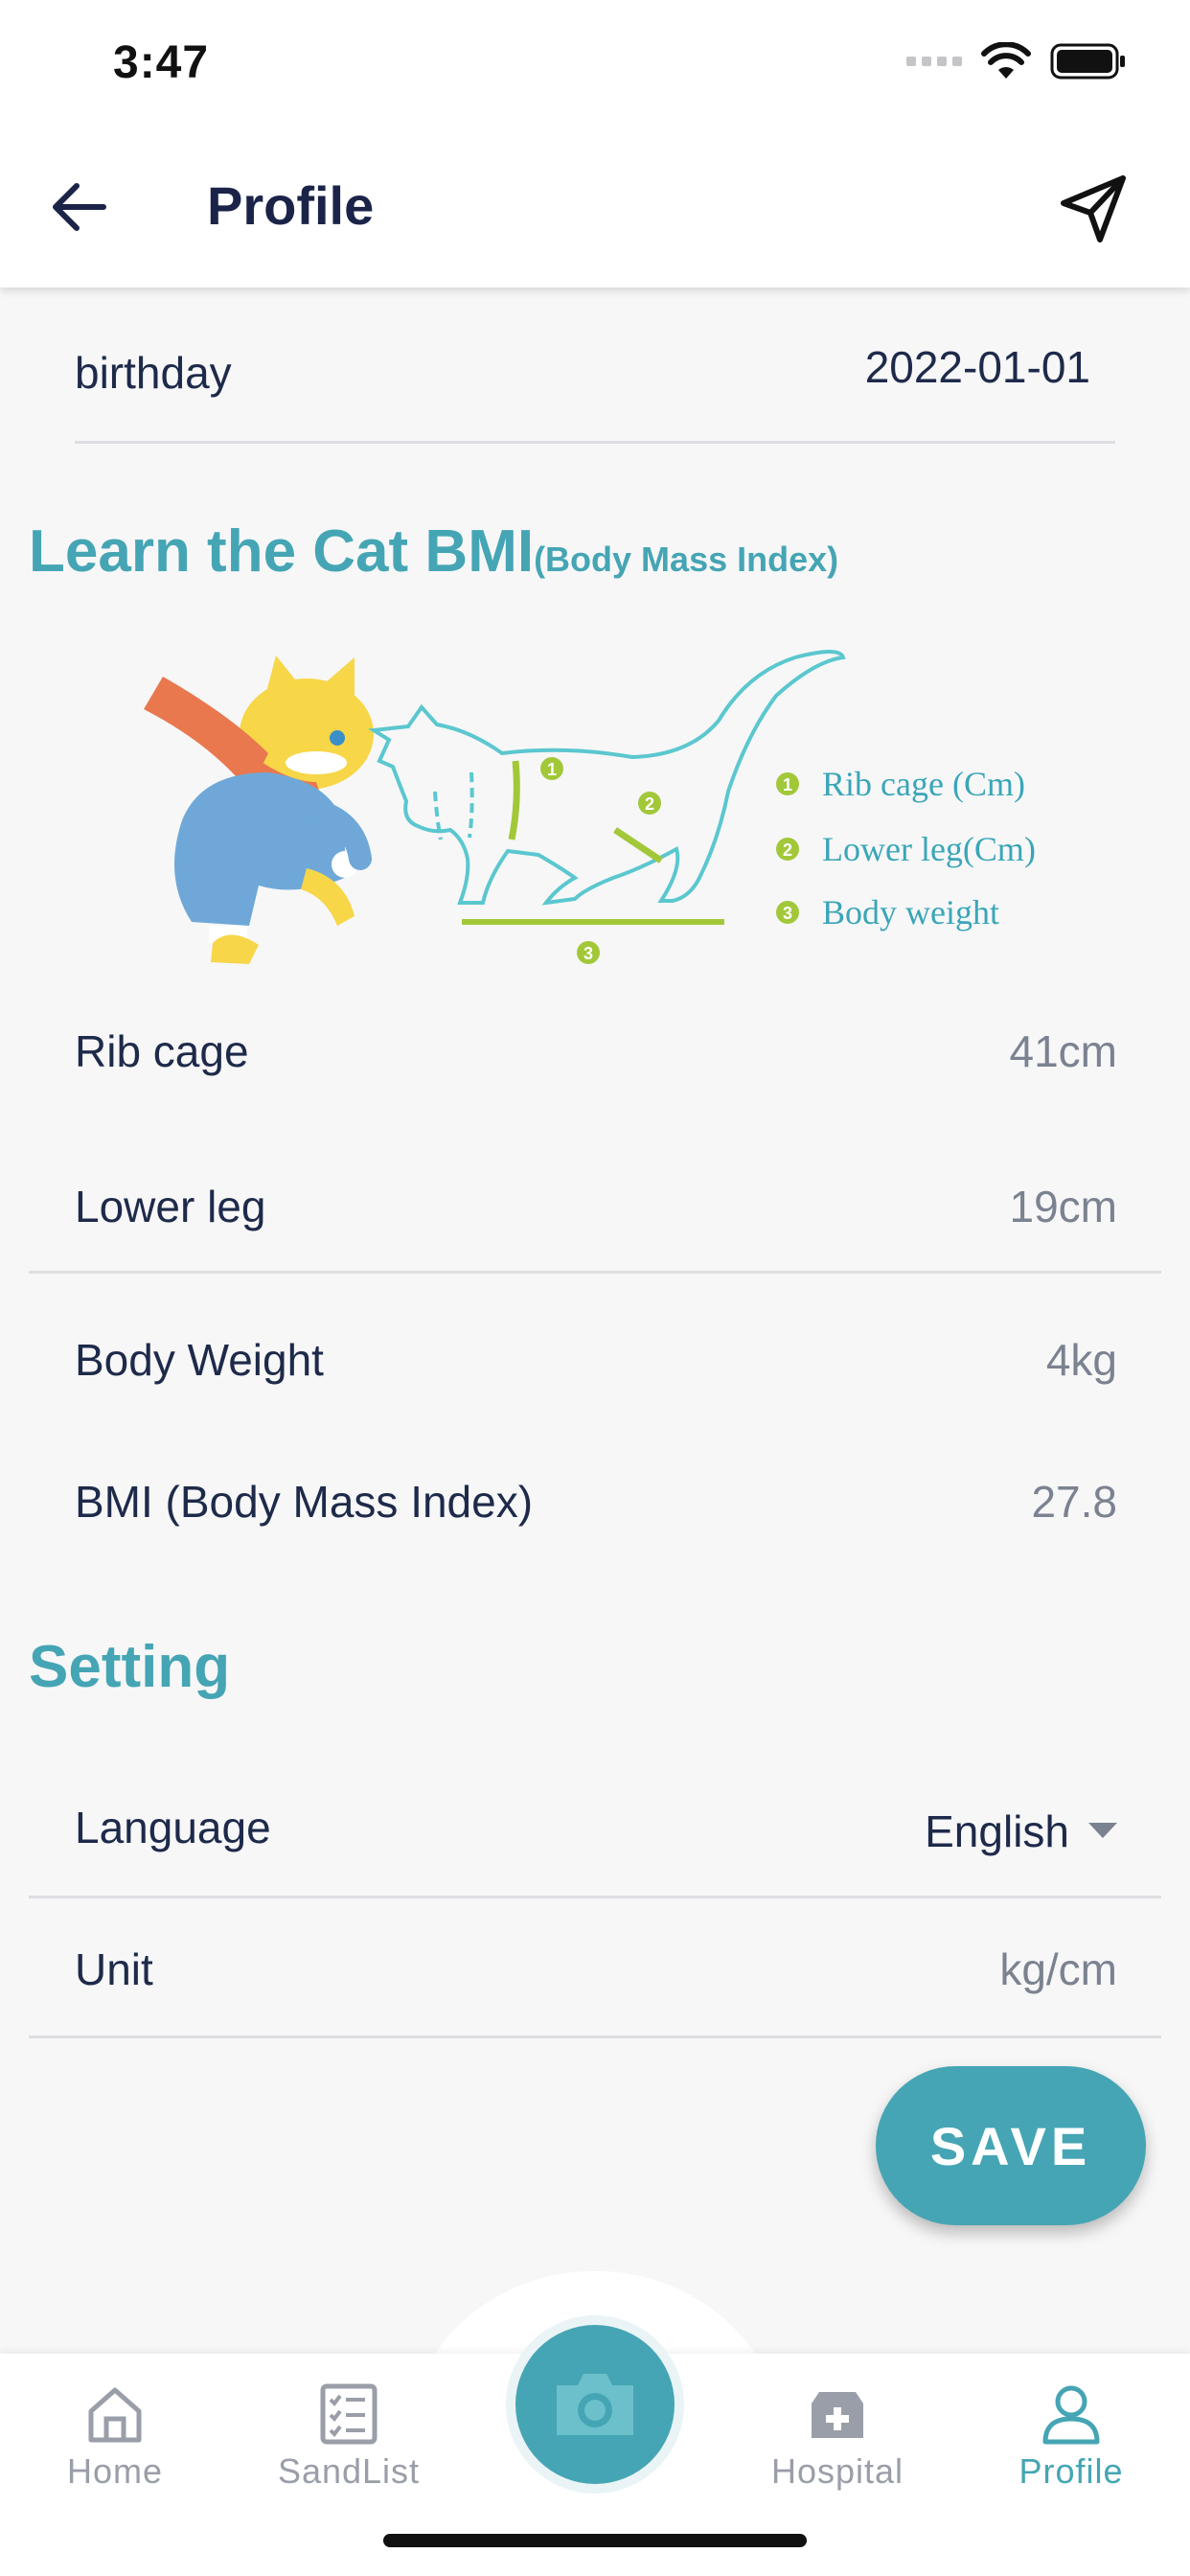 This screenshot has height=2576, width=1190. What do you see at coordinates (911, 912) in the screenshot?
I see `legend-body-weight: Body weight` at bounding box center [911, 912].